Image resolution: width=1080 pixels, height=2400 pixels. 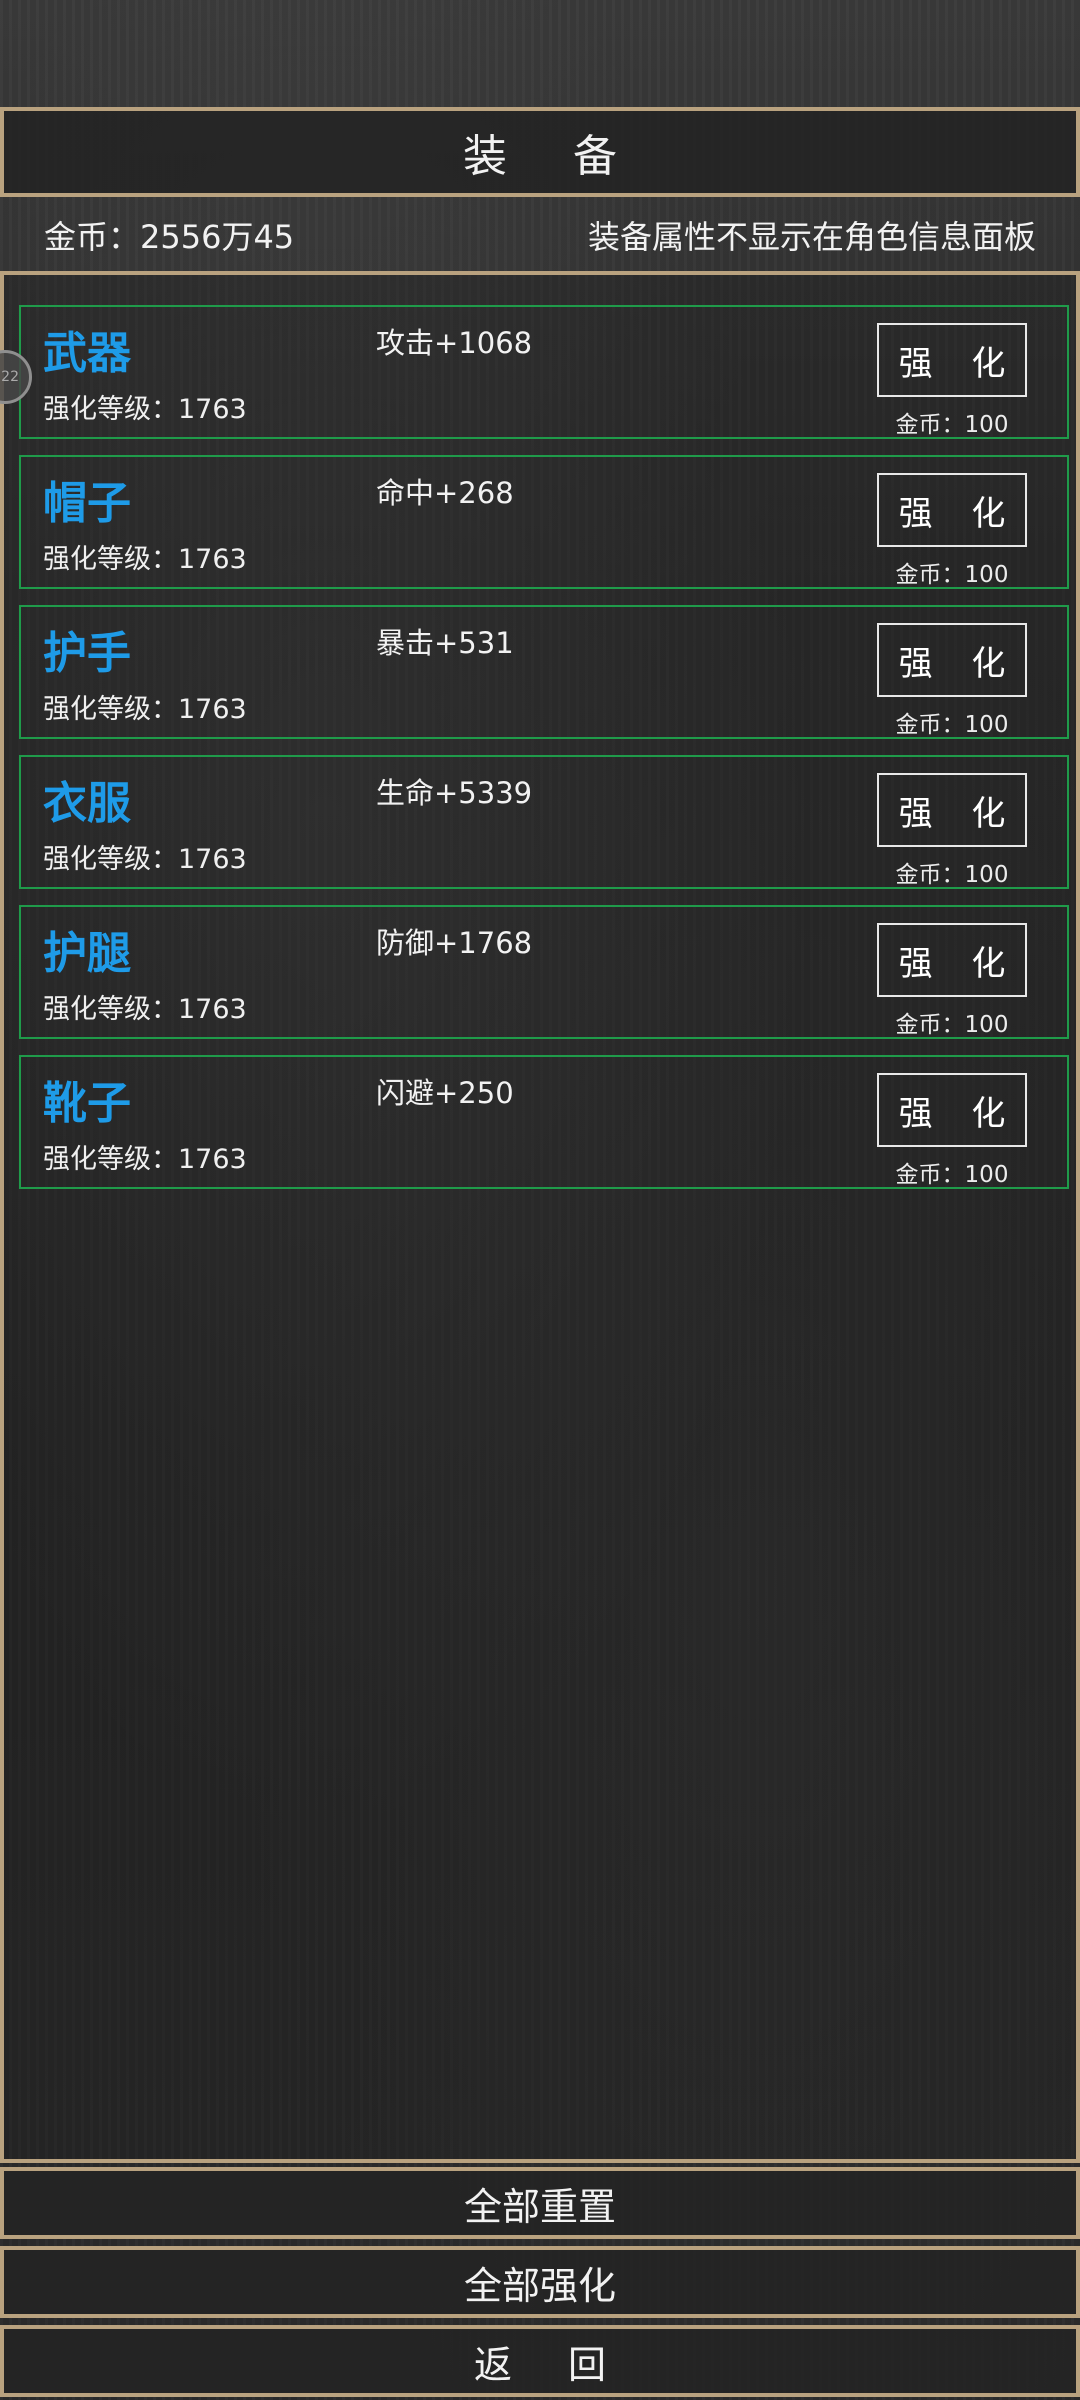 What do you see at coordinates (10, 377) in the screenshot?
I see `floating-ball-label: 22` at bounding box center [10, 377].